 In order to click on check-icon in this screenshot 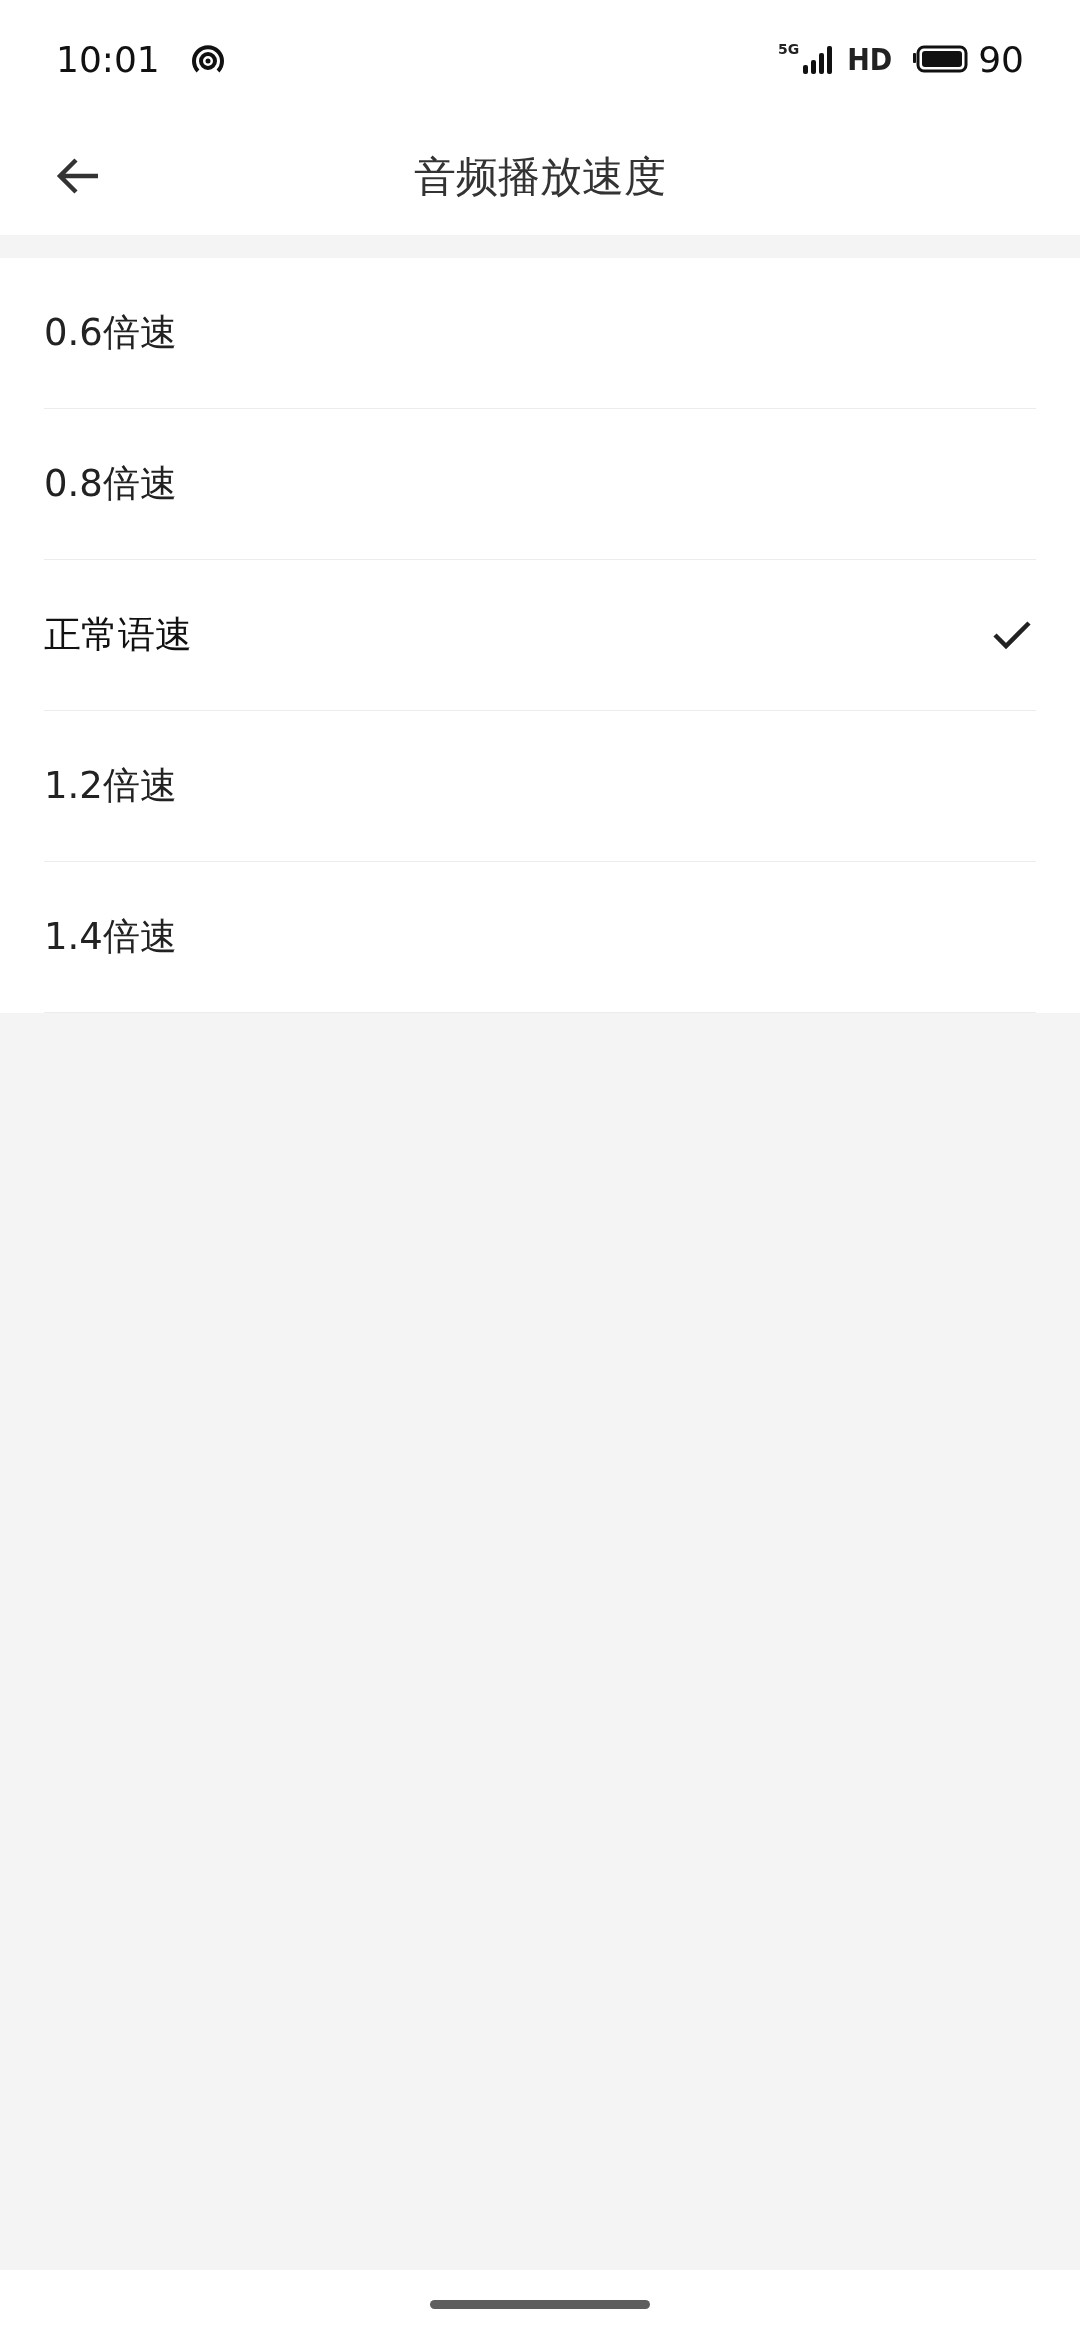, I will do `click(1012, 635)`.